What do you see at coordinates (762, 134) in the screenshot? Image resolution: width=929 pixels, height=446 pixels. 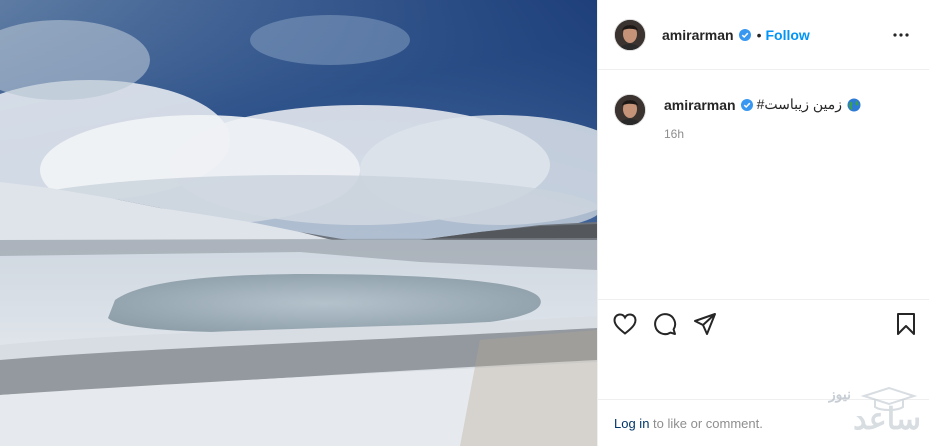 I see `post-timestamp: 16h` at bounding box center [762, 134].